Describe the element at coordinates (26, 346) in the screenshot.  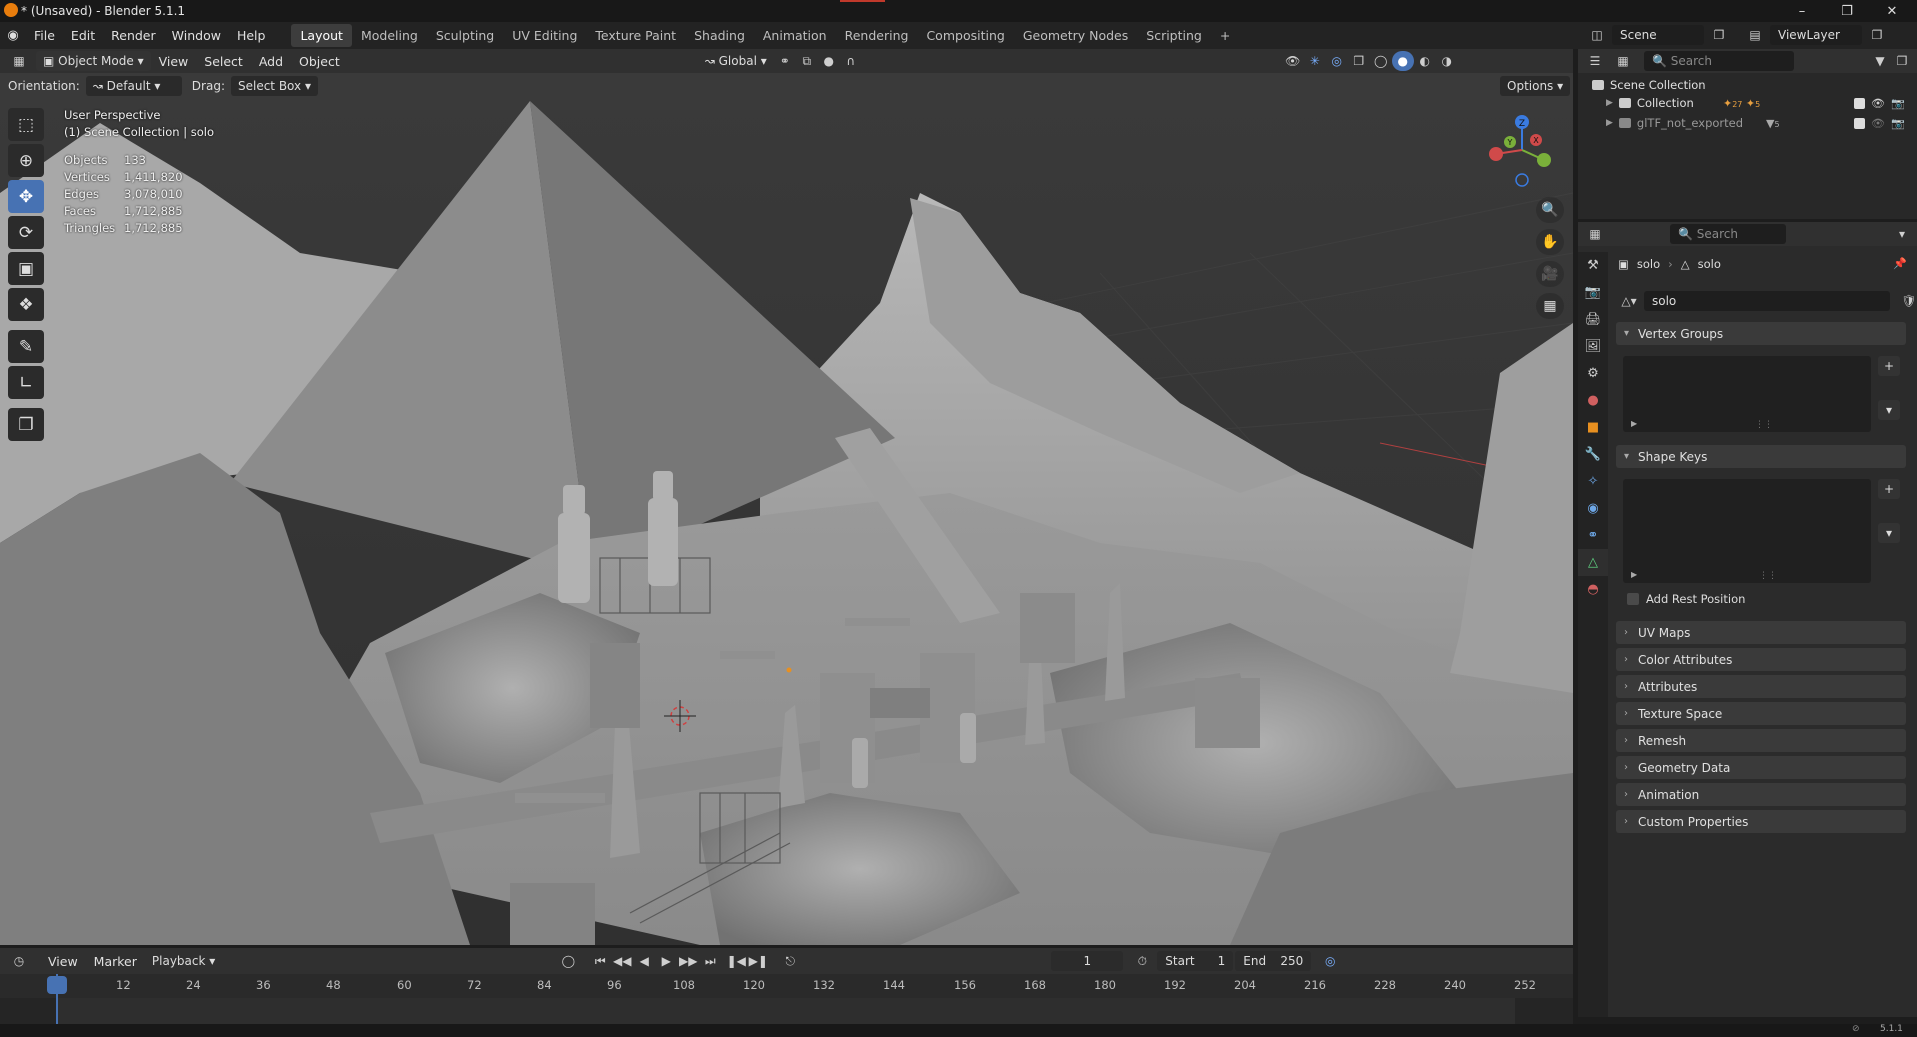
I see `annotate-tool-icon: ✎` at that location.